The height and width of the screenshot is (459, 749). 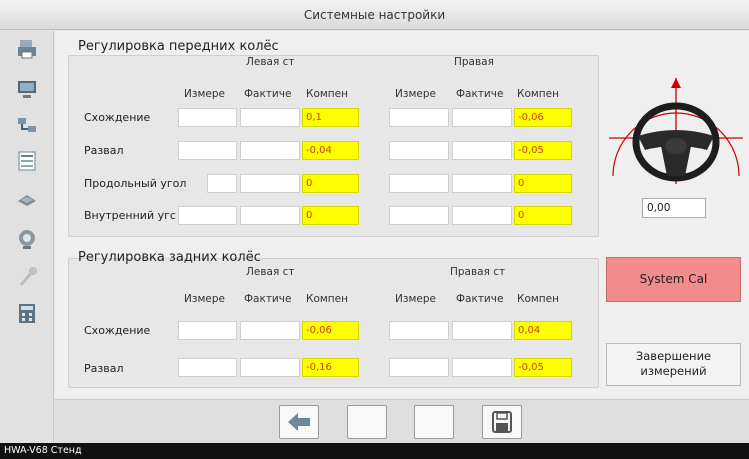 I want to click on save-icon, so click(x=502, y=422).